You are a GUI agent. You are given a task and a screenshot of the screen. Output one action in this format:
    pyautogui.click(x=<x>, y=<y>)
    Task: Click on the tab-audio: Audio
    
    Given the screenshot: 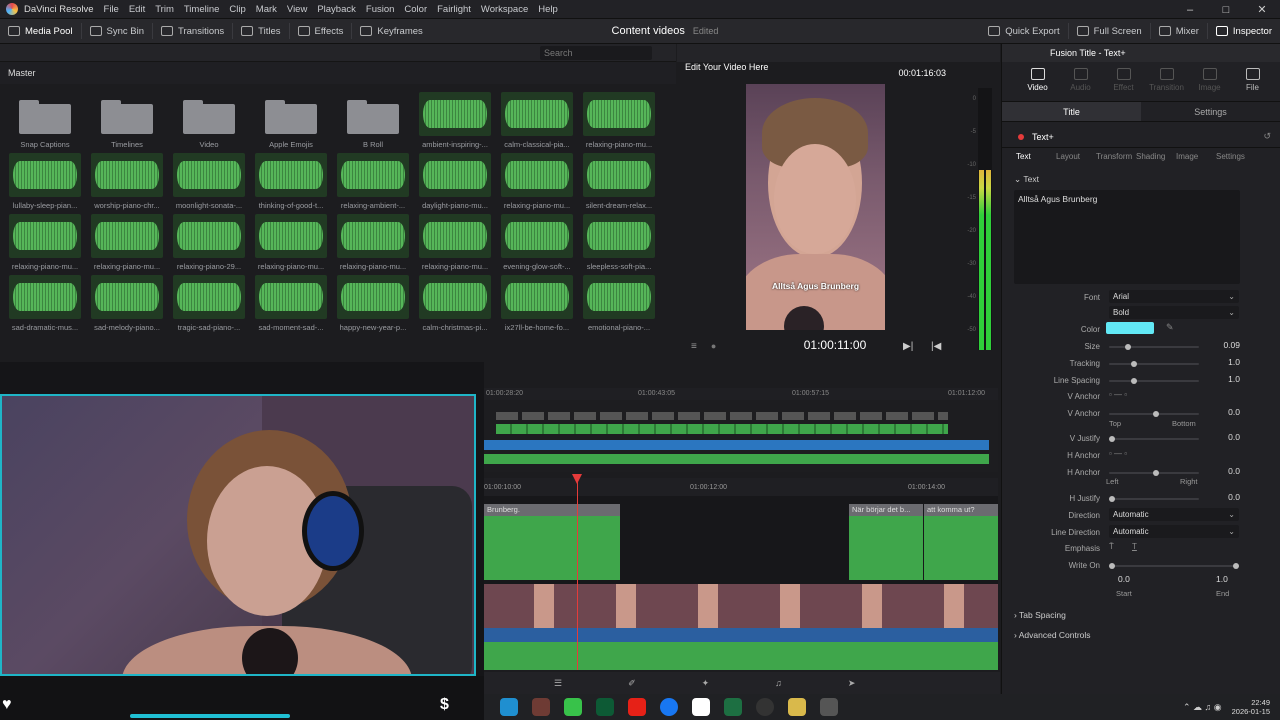 What is the action you would take?
    pyautogui.click(x=1080, y=81)
    